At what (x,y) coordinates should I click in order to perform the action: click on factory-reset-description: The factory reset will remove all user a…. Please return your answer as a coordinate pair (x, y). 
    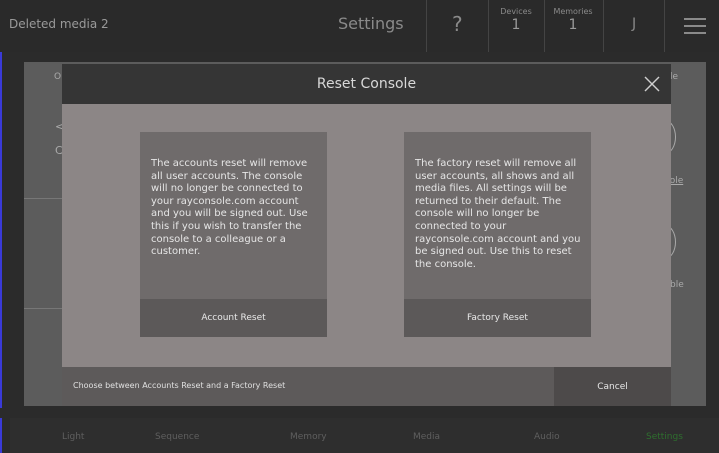
    Looking at the image, I should click on (498, 214).